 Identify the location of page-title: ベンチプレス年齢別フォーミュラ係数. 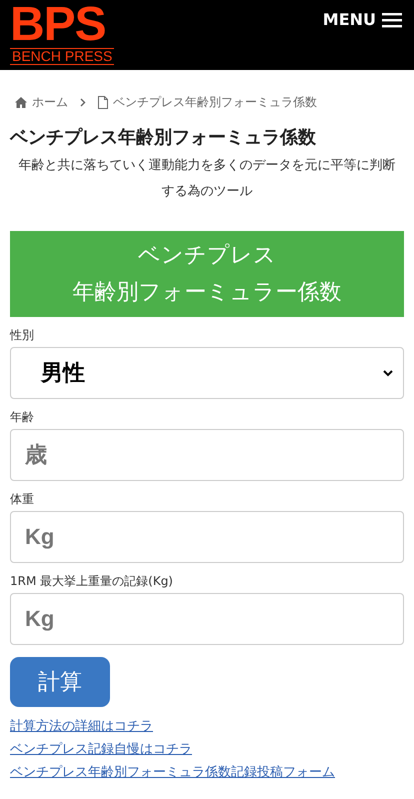
(163, 137).